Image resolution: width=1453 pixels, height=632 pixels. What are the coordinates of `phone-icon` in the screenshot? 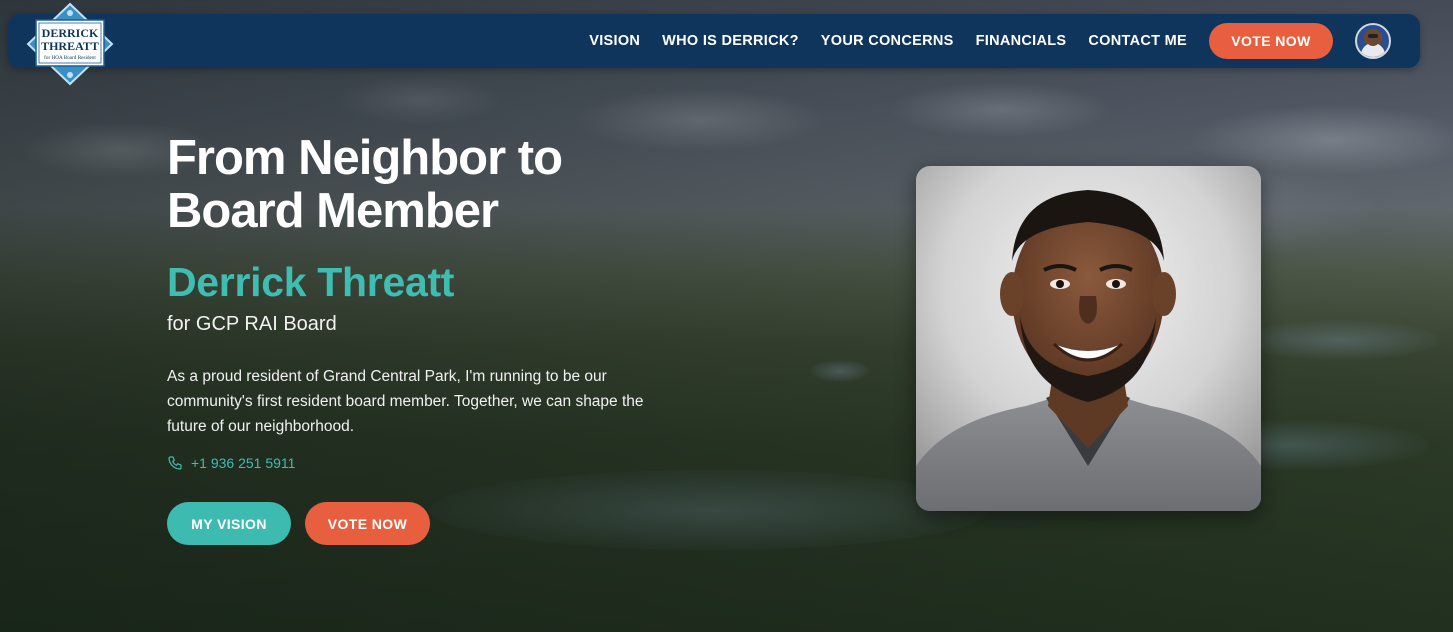 It's located at (175, 463).